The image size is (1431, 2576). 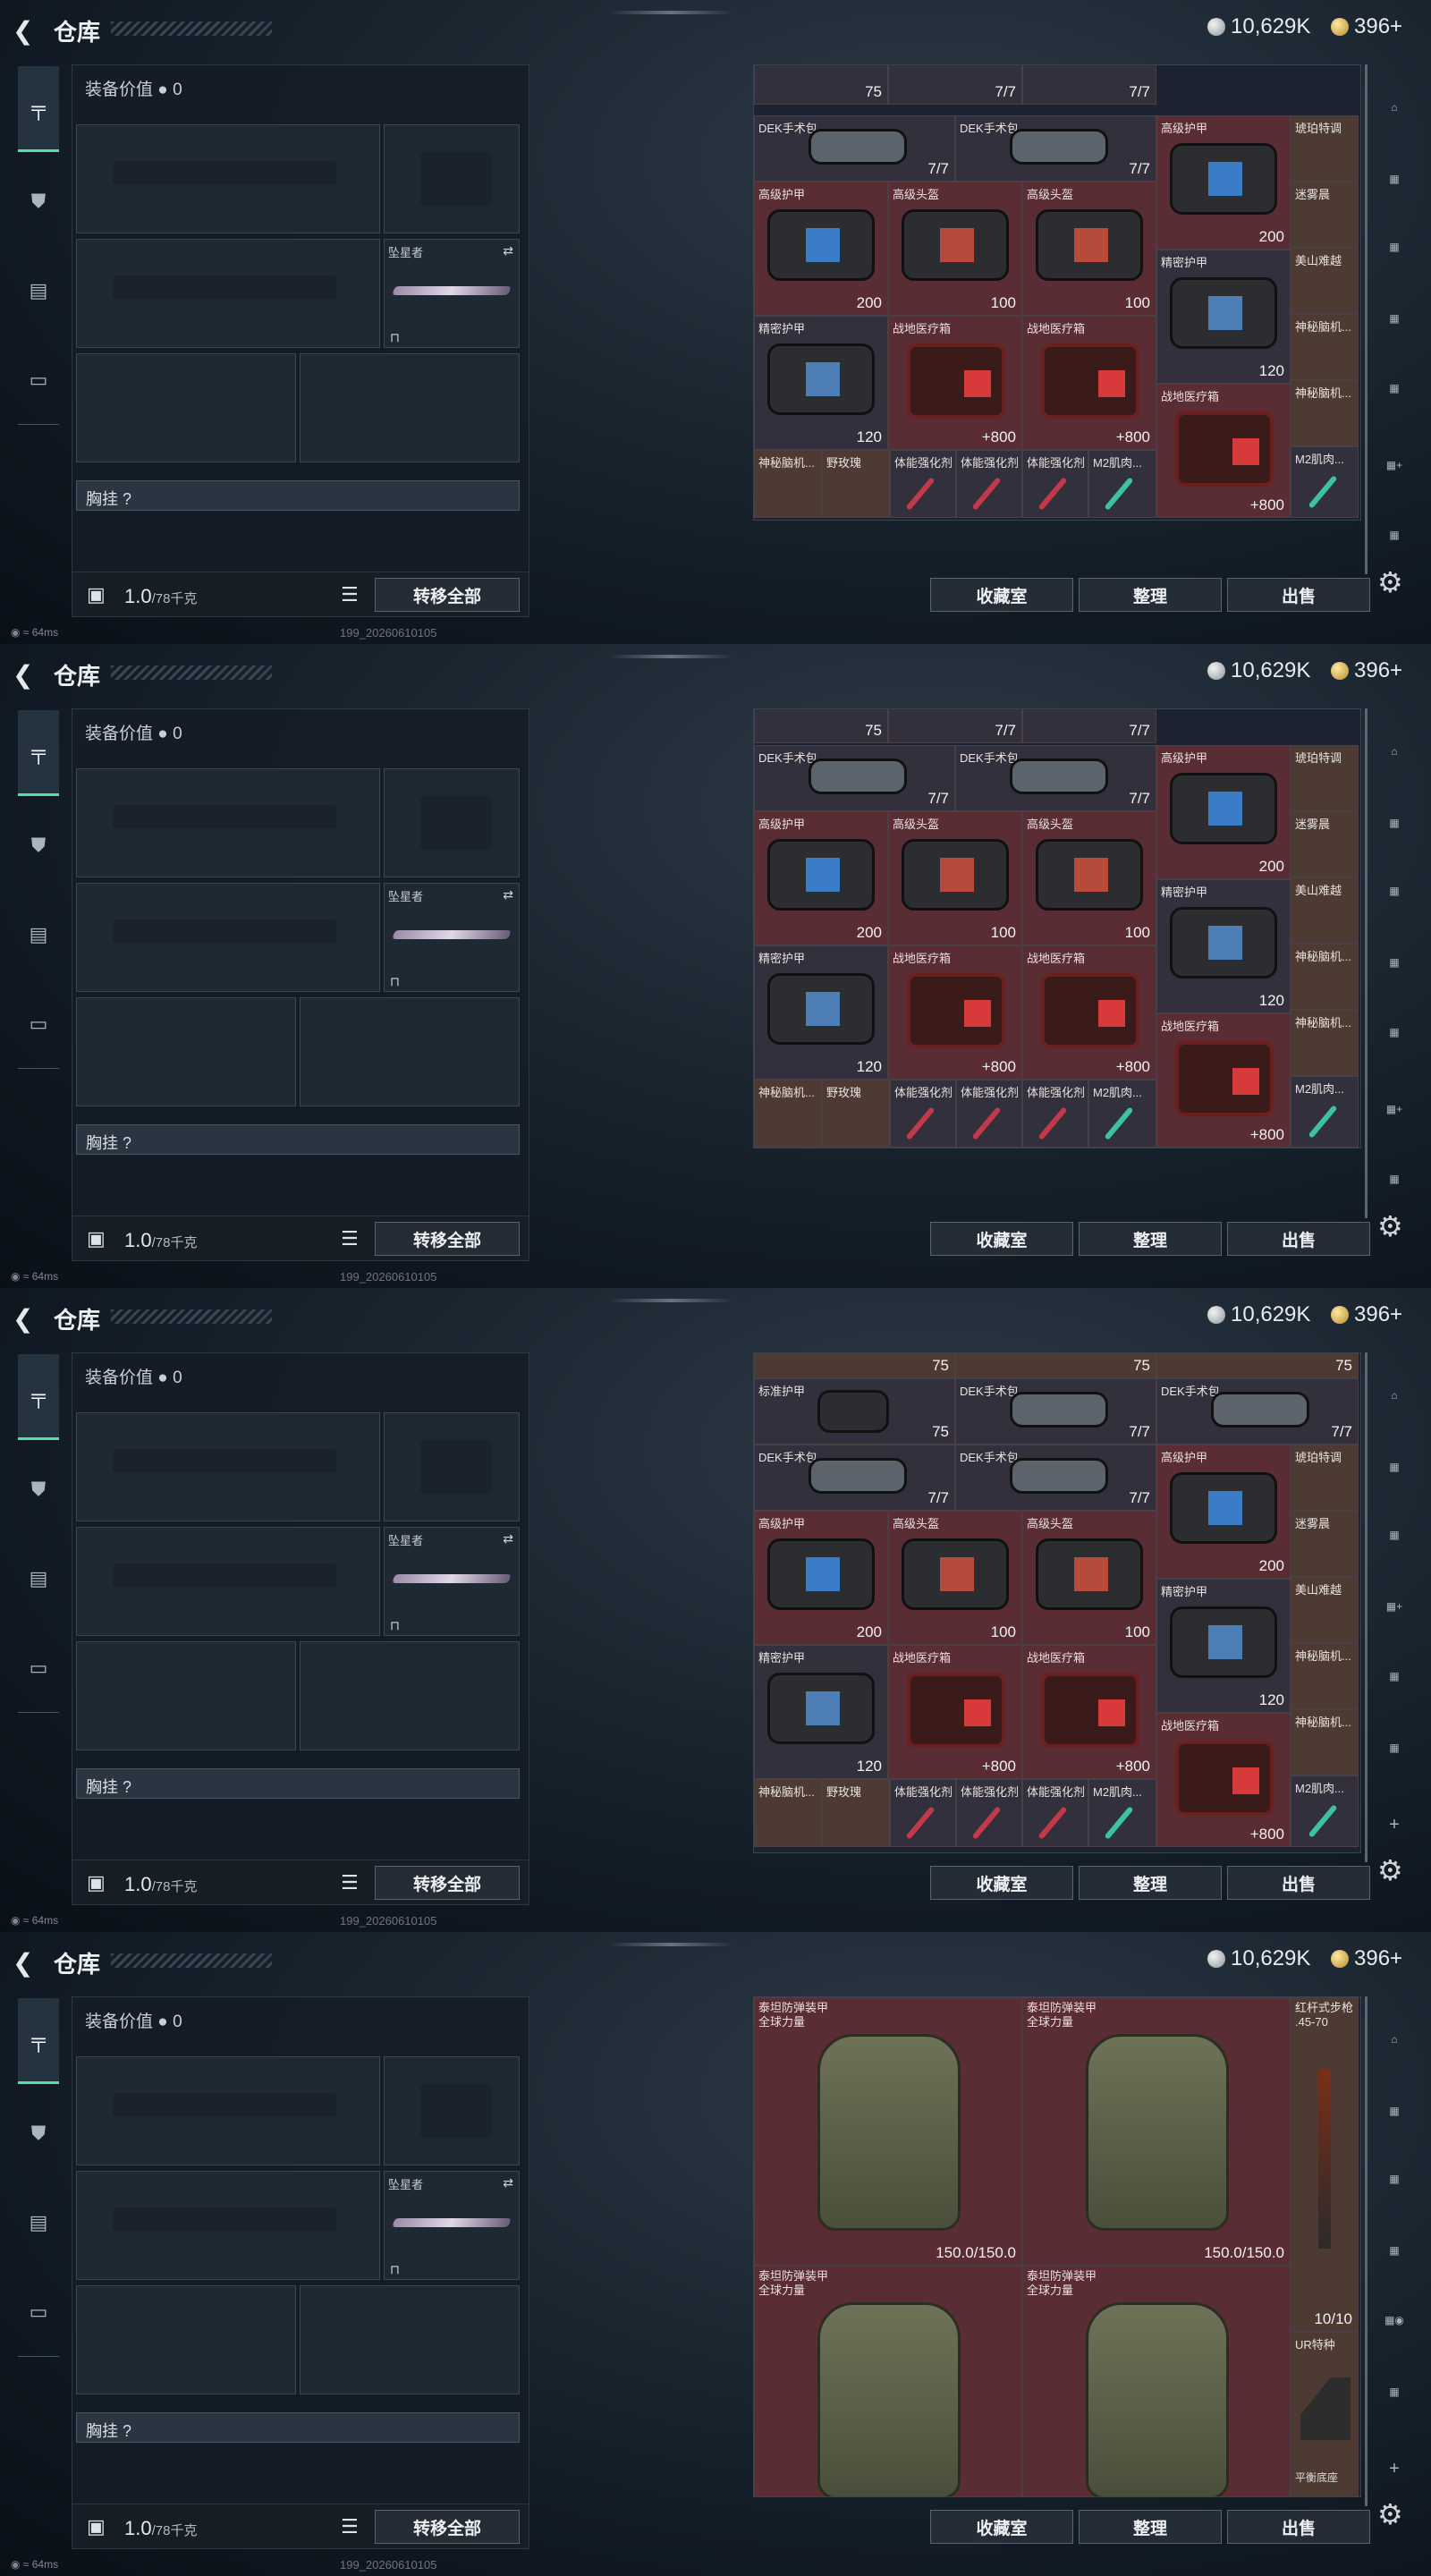 I want to click on storage-tab-5: ▦◉, so click(x=1395, y=2320).